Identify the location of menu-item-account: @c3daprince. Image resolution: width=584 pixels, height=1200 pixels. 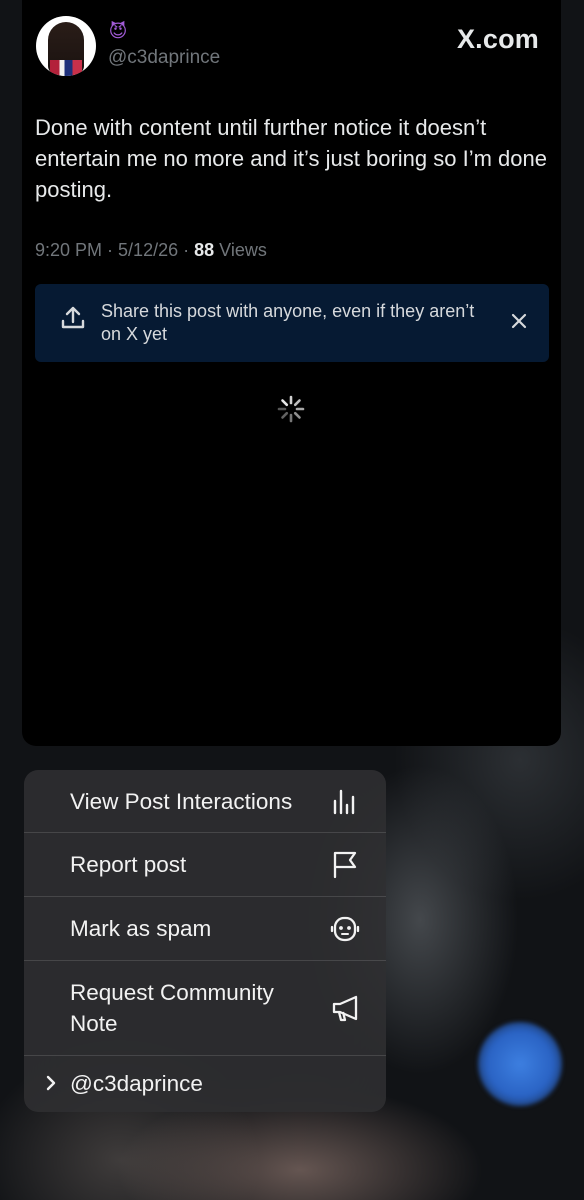
(205, 1084).